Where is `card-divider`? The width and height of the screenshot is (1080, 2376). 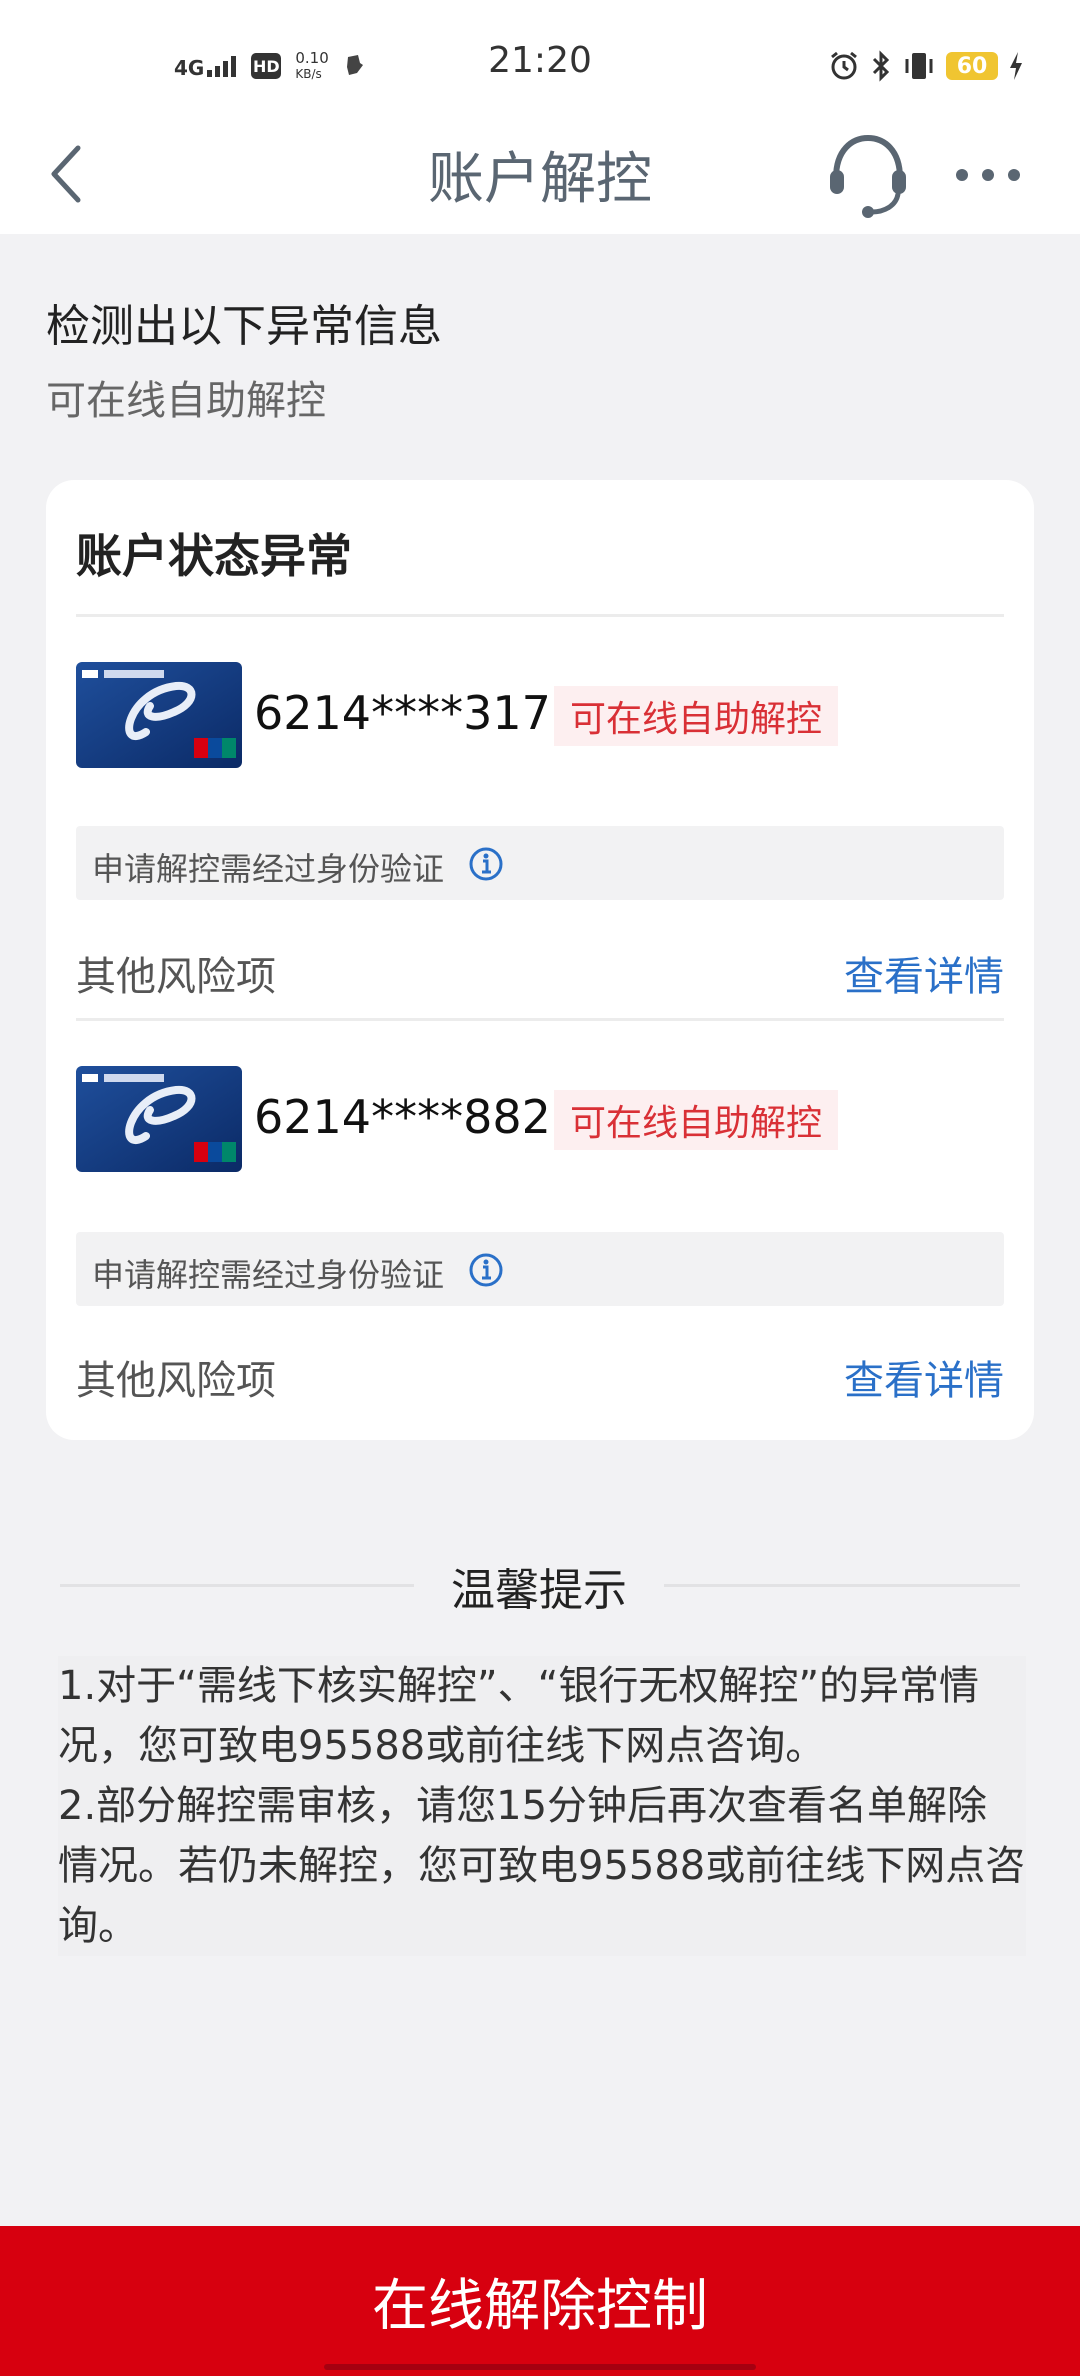
card-divider is located at coordinates (540, 615).